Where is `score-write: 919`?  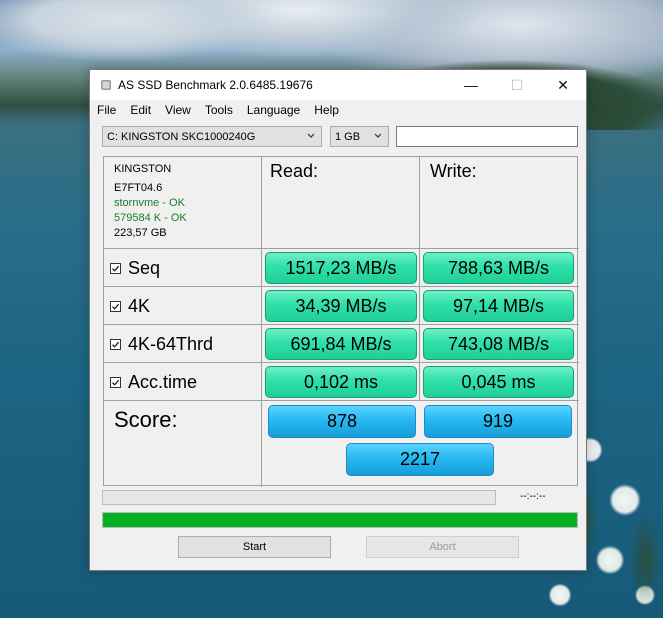
score-write: 919 is located at coordinates (498, 421).